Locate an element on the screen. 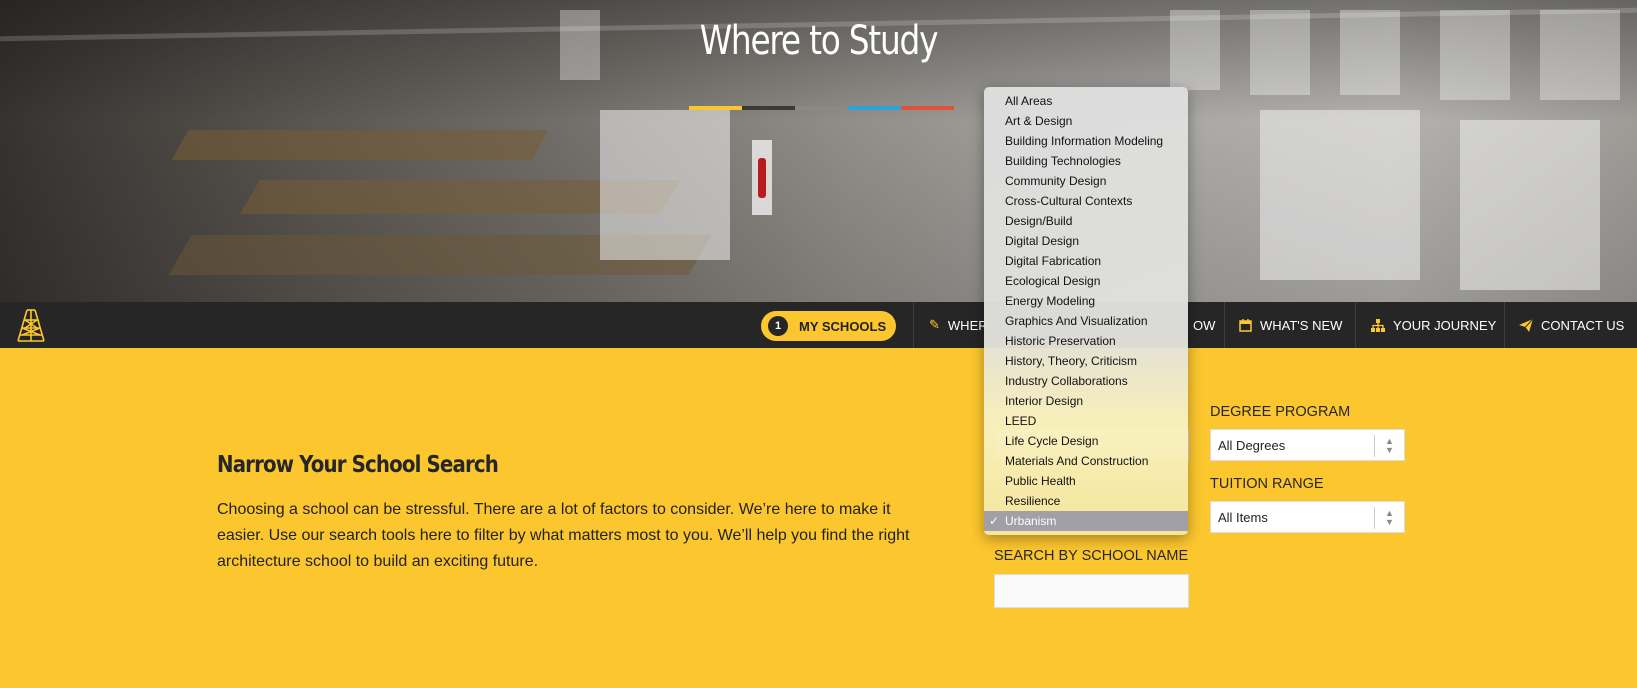 The image size is (1637, 688). dropdown-option: Public Health is located at coordinates (1086, 481).